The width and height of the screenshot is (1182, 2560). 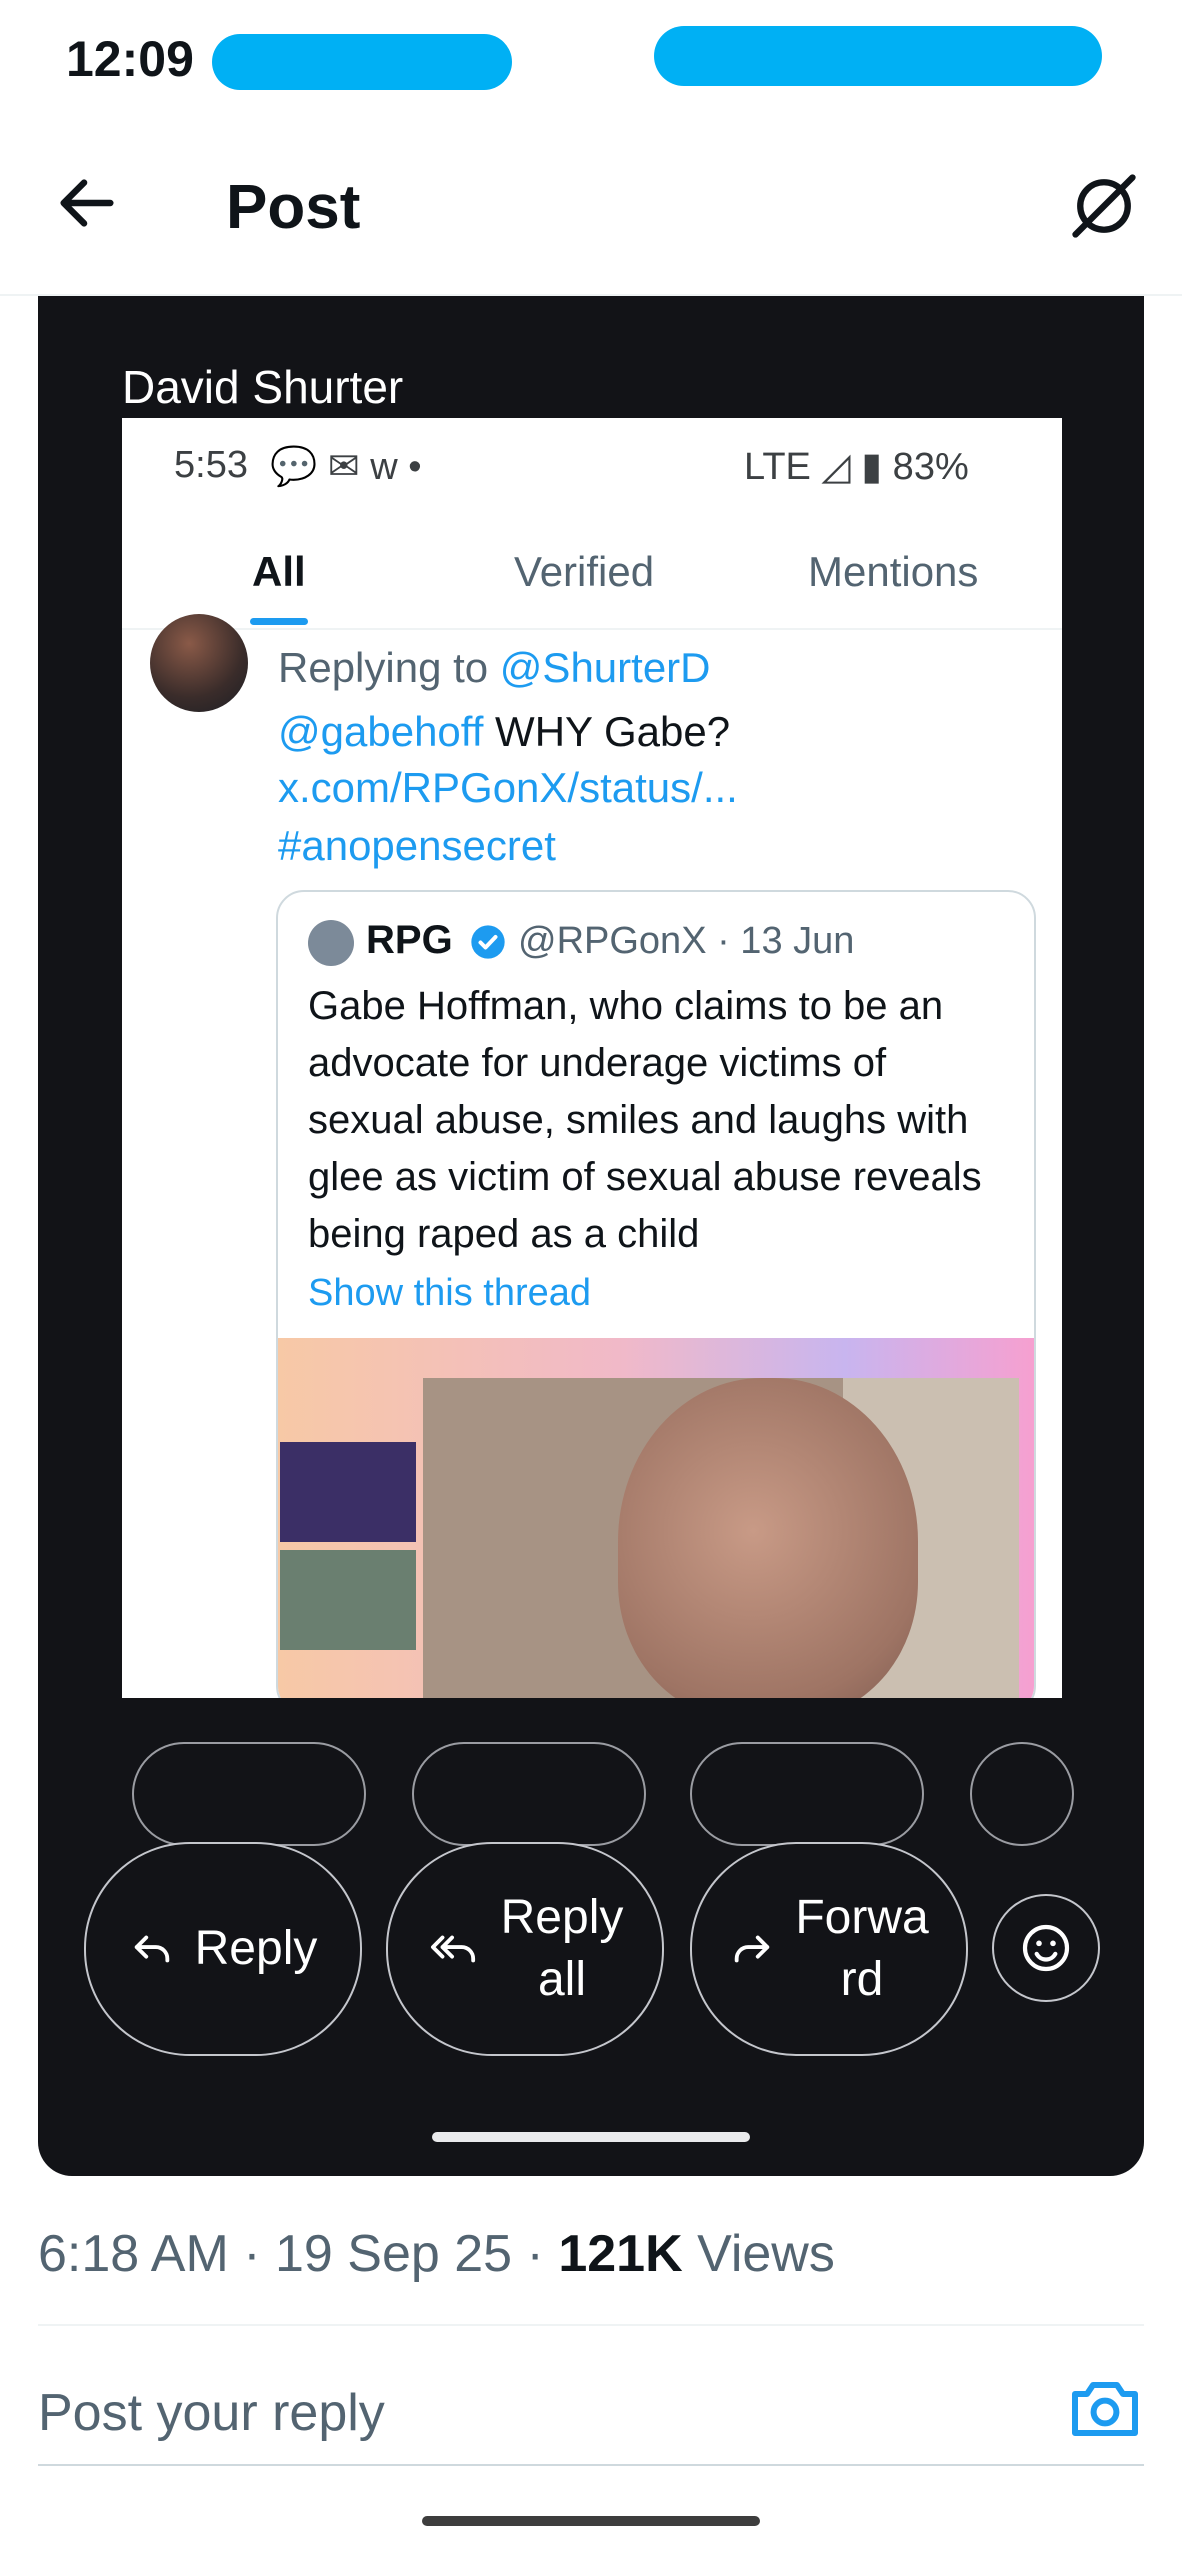 I want to click on card-author-name: David Shurter, so click(x=263, y=387).